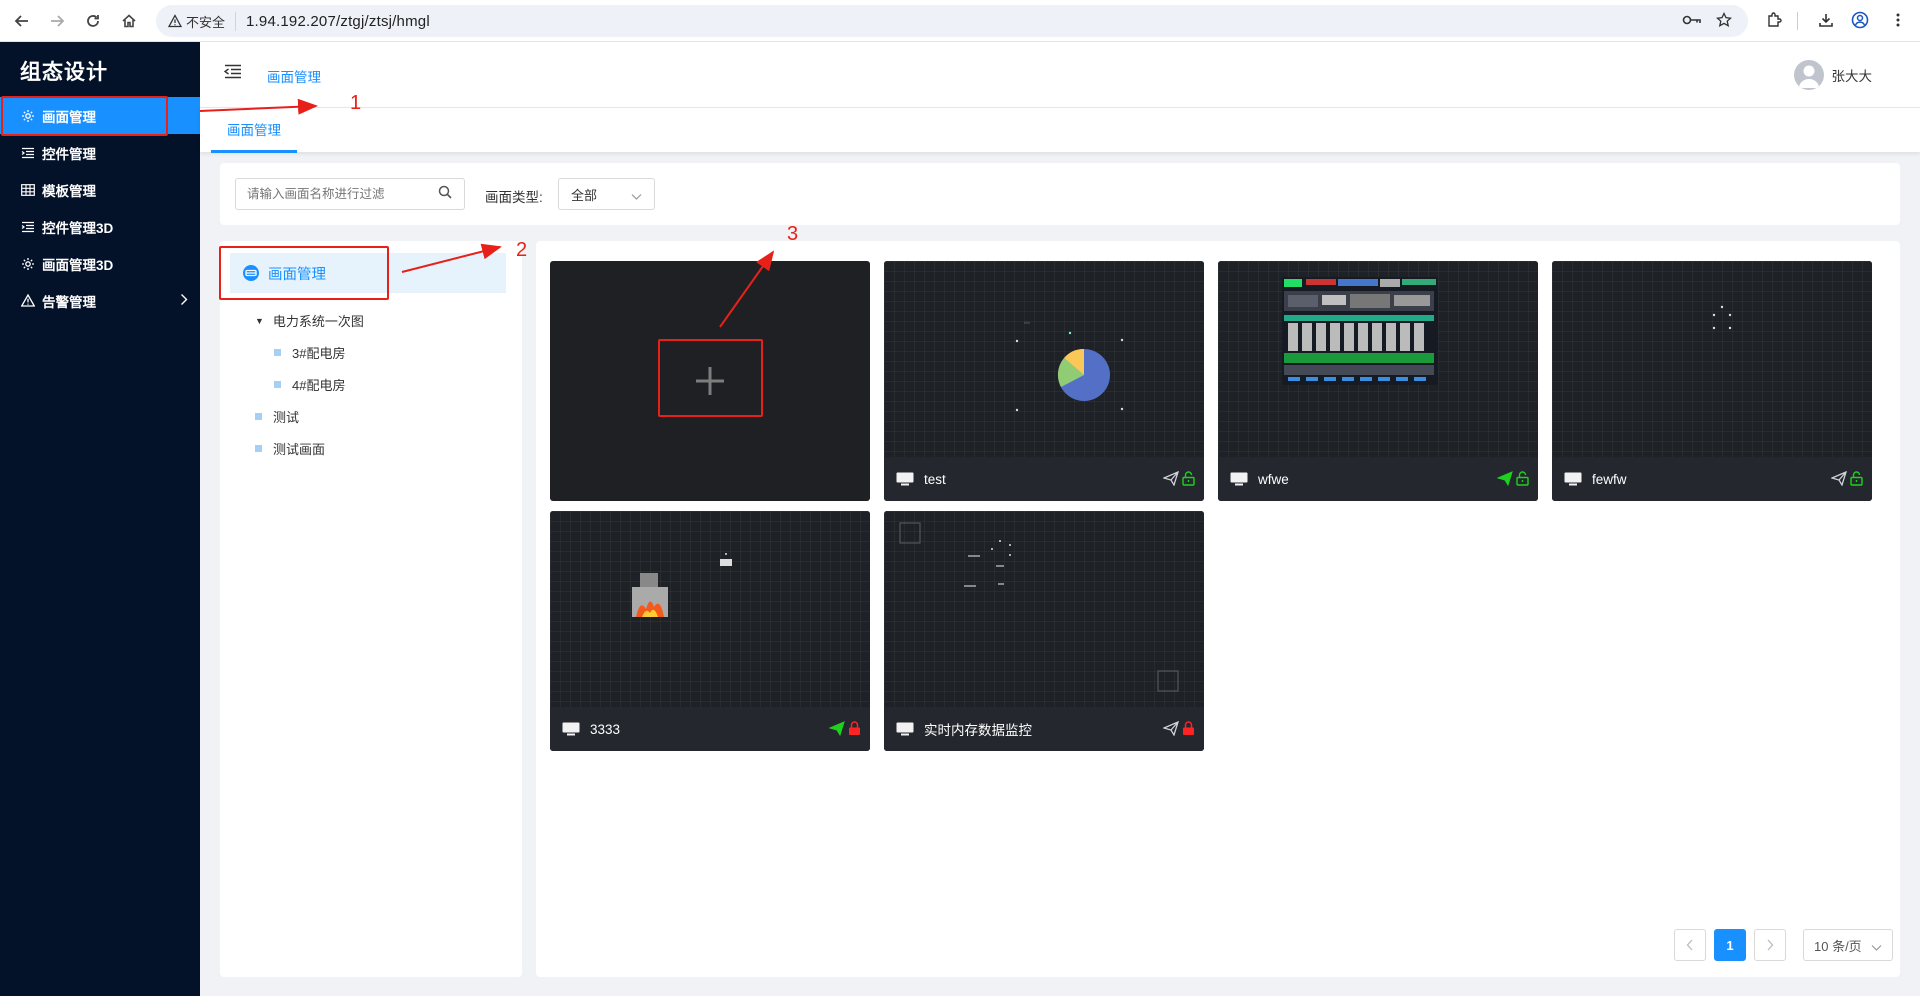  What do you see at coordinates (69, 154) in the screenshot?
I see `sidebar-item-label: 控件管理` at bounding box center [69, 154].